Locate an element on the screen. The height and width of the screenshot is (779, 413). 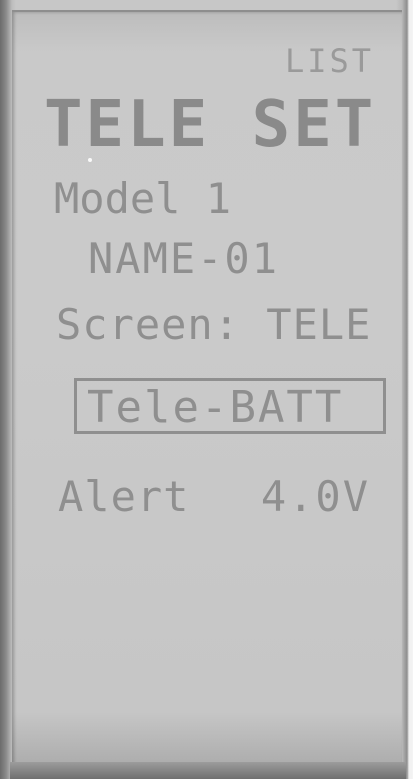
sensor-select-box: Tele-BATT is located at coordinates (230, 406).